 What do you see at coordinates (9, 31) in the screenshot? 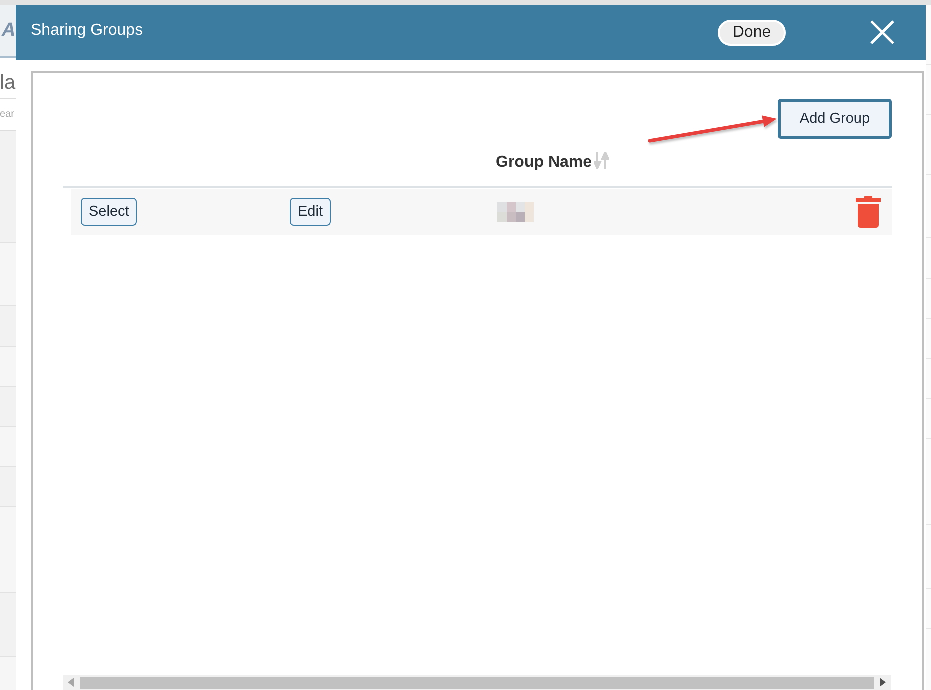
I see `background-page-text: A` at bounding box center [9, 31].